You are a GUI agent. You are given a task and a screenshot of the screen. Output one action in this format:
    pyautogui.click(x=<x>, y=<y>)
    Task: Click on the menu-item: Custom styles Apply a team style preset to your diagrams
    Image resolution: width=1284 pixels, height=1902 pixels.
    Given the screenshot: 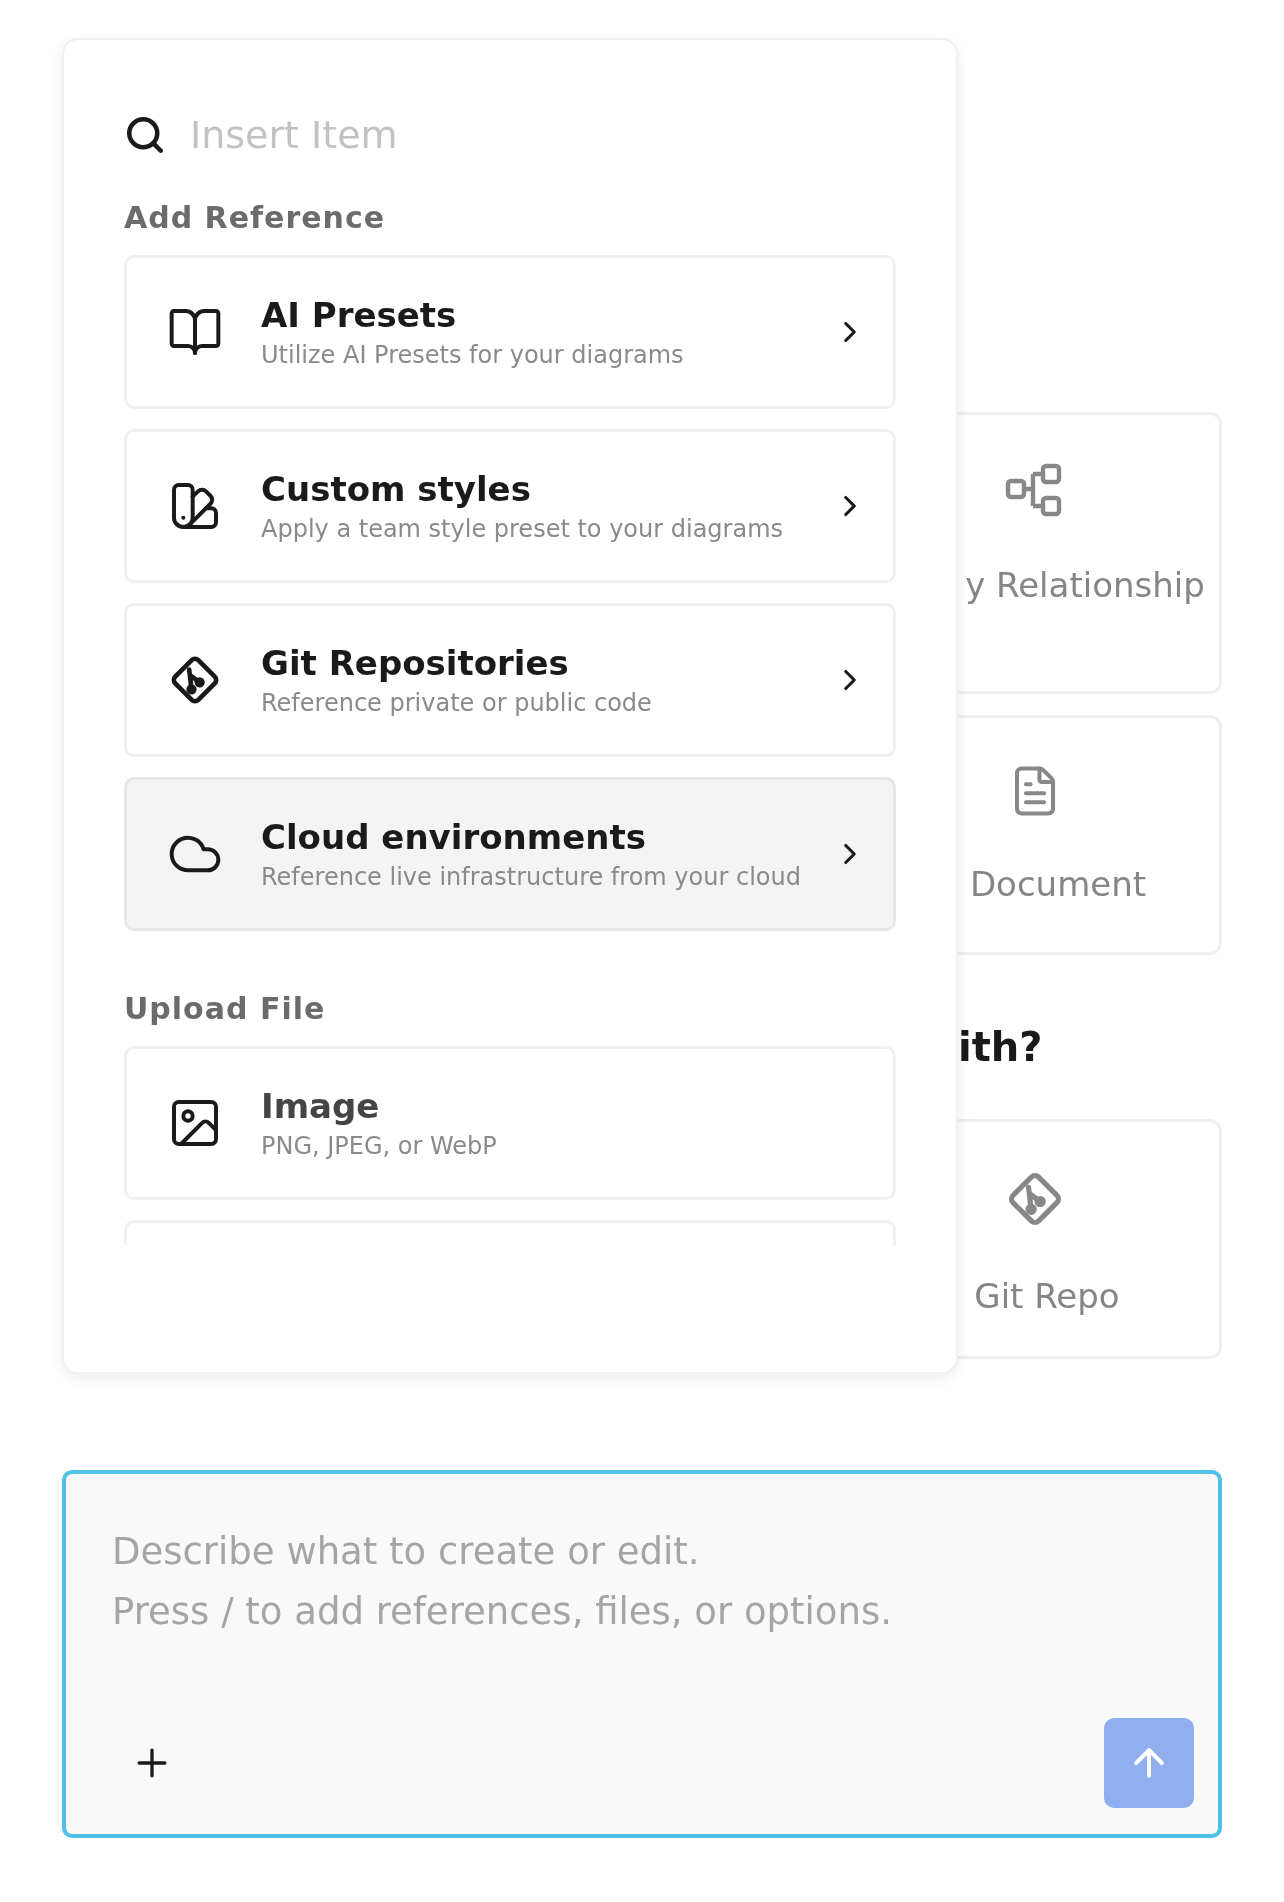 What is the action you would take?
    pyautogui.click(x=510, y=506)
    